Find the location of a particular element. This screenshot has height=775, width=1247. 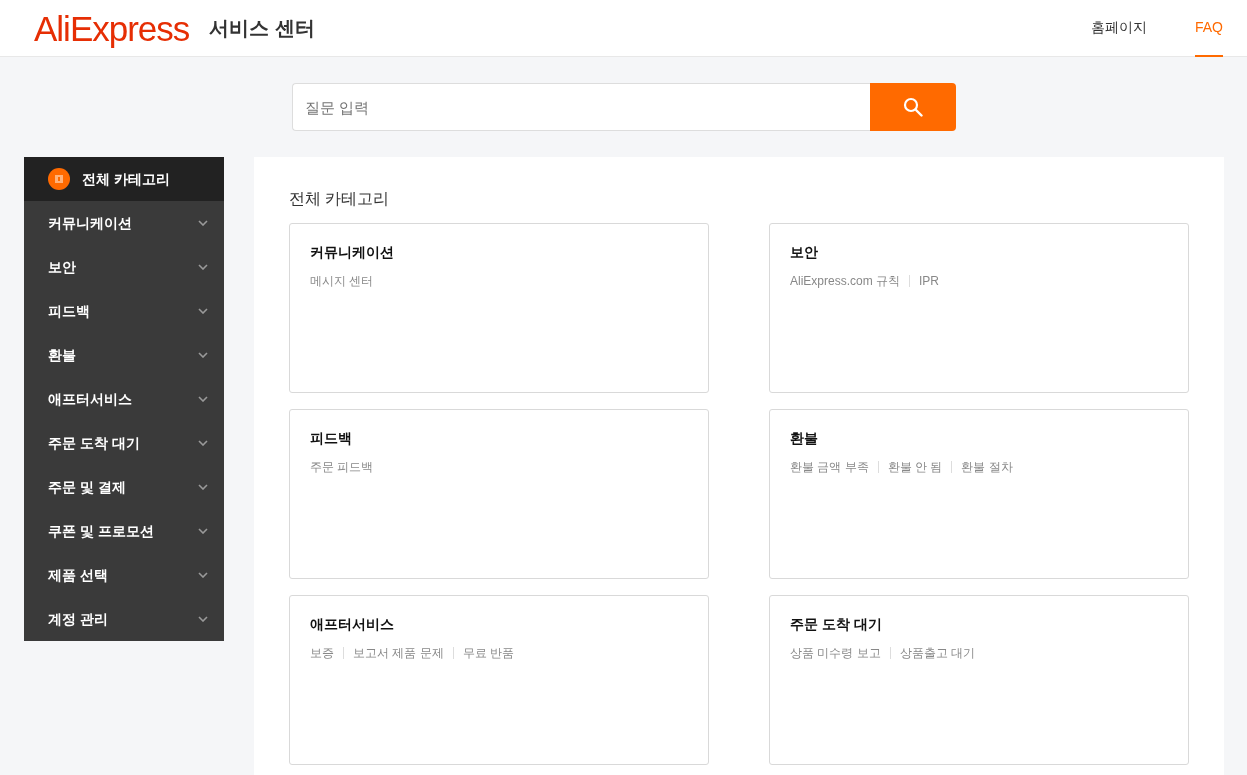

search-button is located at coordinates (912, 107).